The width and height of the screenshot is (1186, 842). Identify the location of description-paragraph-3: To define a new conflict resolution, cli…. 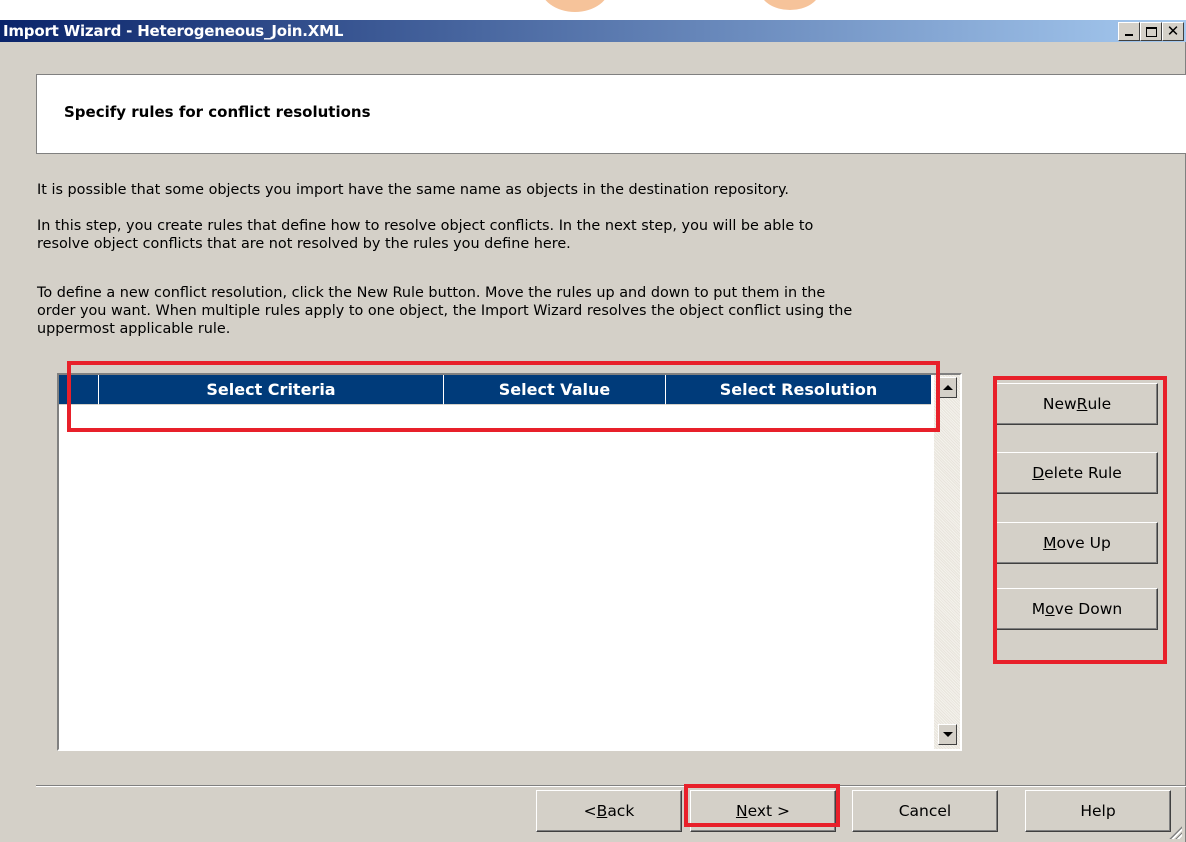
(607, 311).